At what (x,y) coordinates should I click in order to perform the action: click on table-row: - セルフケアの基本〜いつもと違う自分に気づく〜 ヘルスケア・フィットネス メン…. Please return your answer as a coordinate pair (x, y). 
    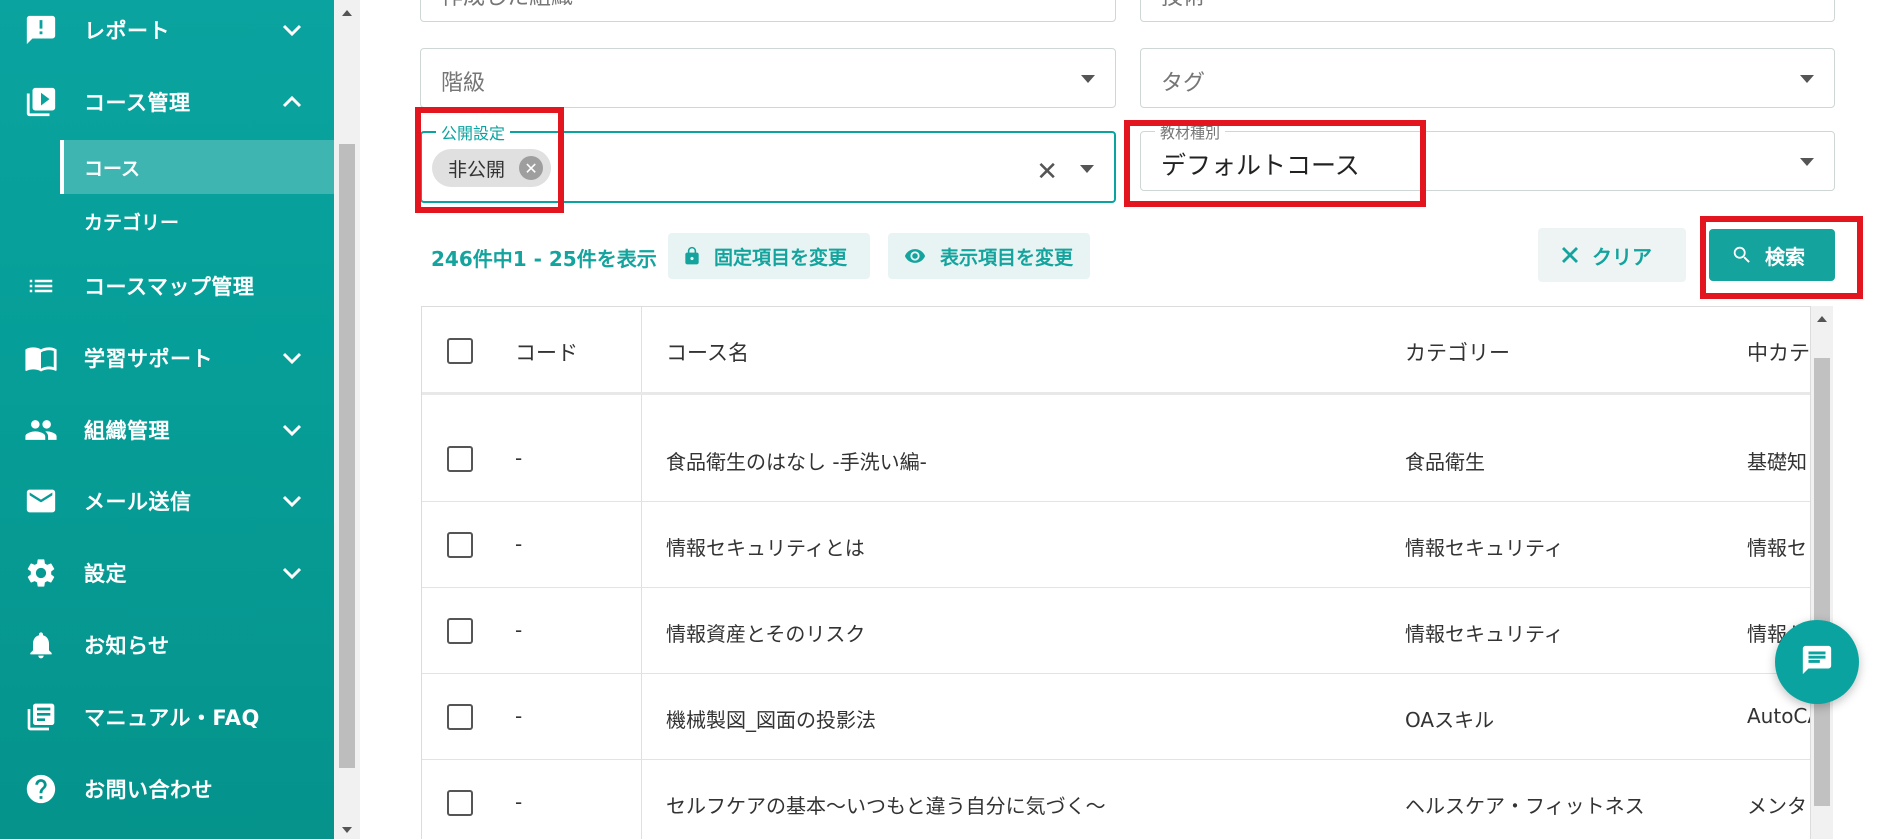
    Looking at the image, I should click on (1116, 800).